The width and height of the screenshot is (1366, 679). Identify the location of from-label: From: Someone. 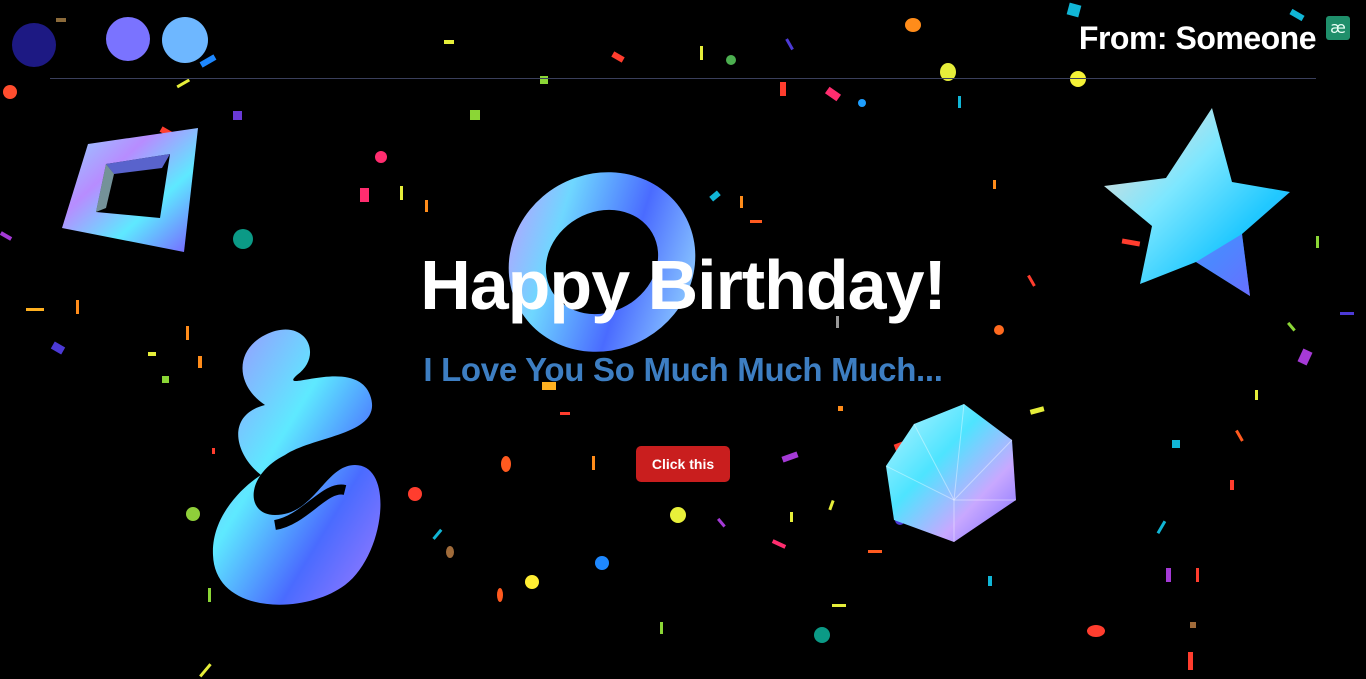
(1197, 38).